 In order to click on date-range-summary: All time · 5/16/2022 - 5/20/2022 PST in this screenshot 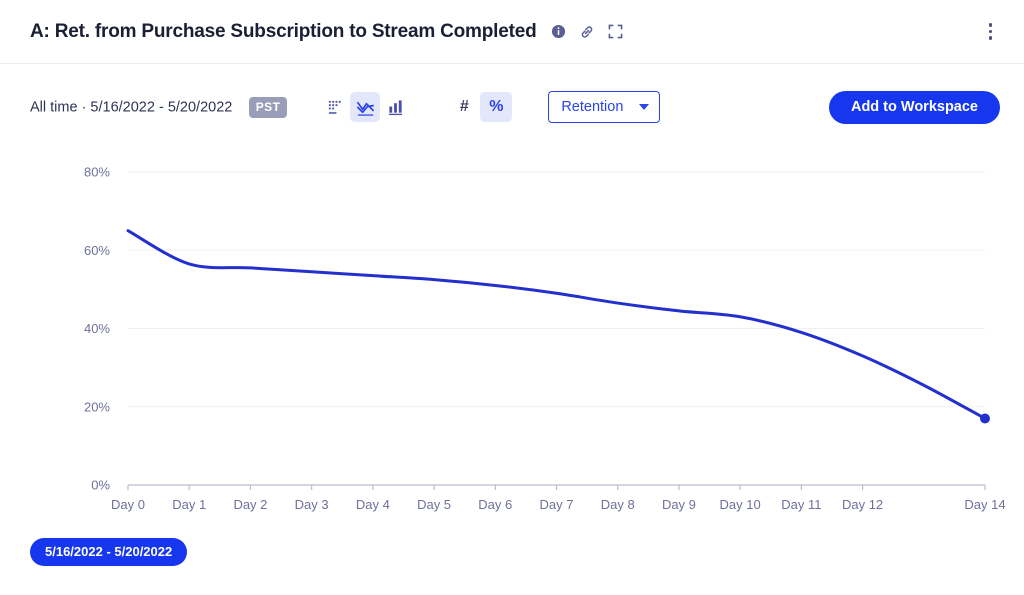, I will do `click(159, 107)`.